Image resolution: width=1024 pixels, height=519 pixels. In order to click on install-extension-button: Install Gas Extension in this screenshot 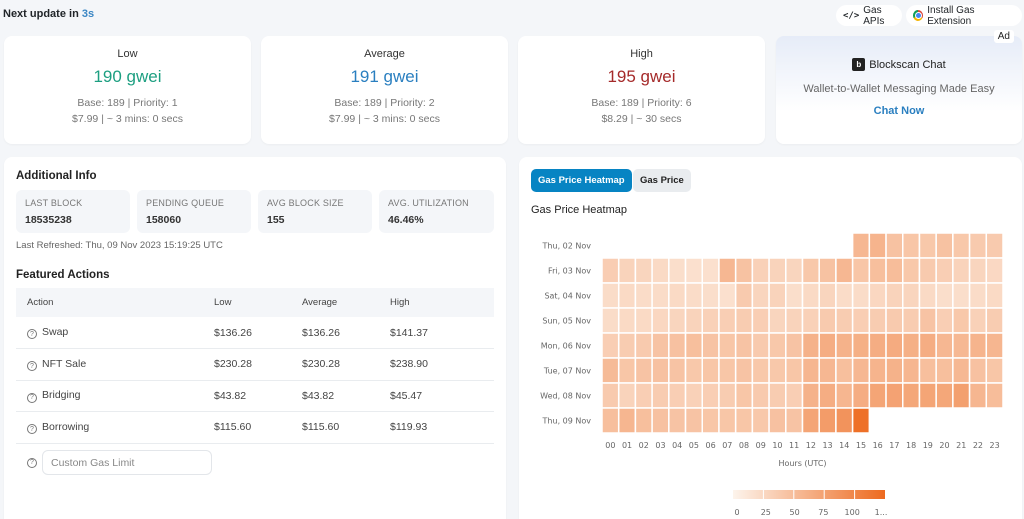, I will do `click(964, 16)`.